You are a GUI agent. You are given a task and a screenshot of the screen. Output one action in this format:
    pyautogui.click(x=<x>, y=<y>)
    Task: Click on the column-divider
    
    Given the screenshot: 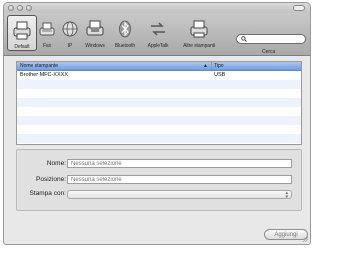 What is the action you would take?
    pyautogui.click(x=211, y=66)
    